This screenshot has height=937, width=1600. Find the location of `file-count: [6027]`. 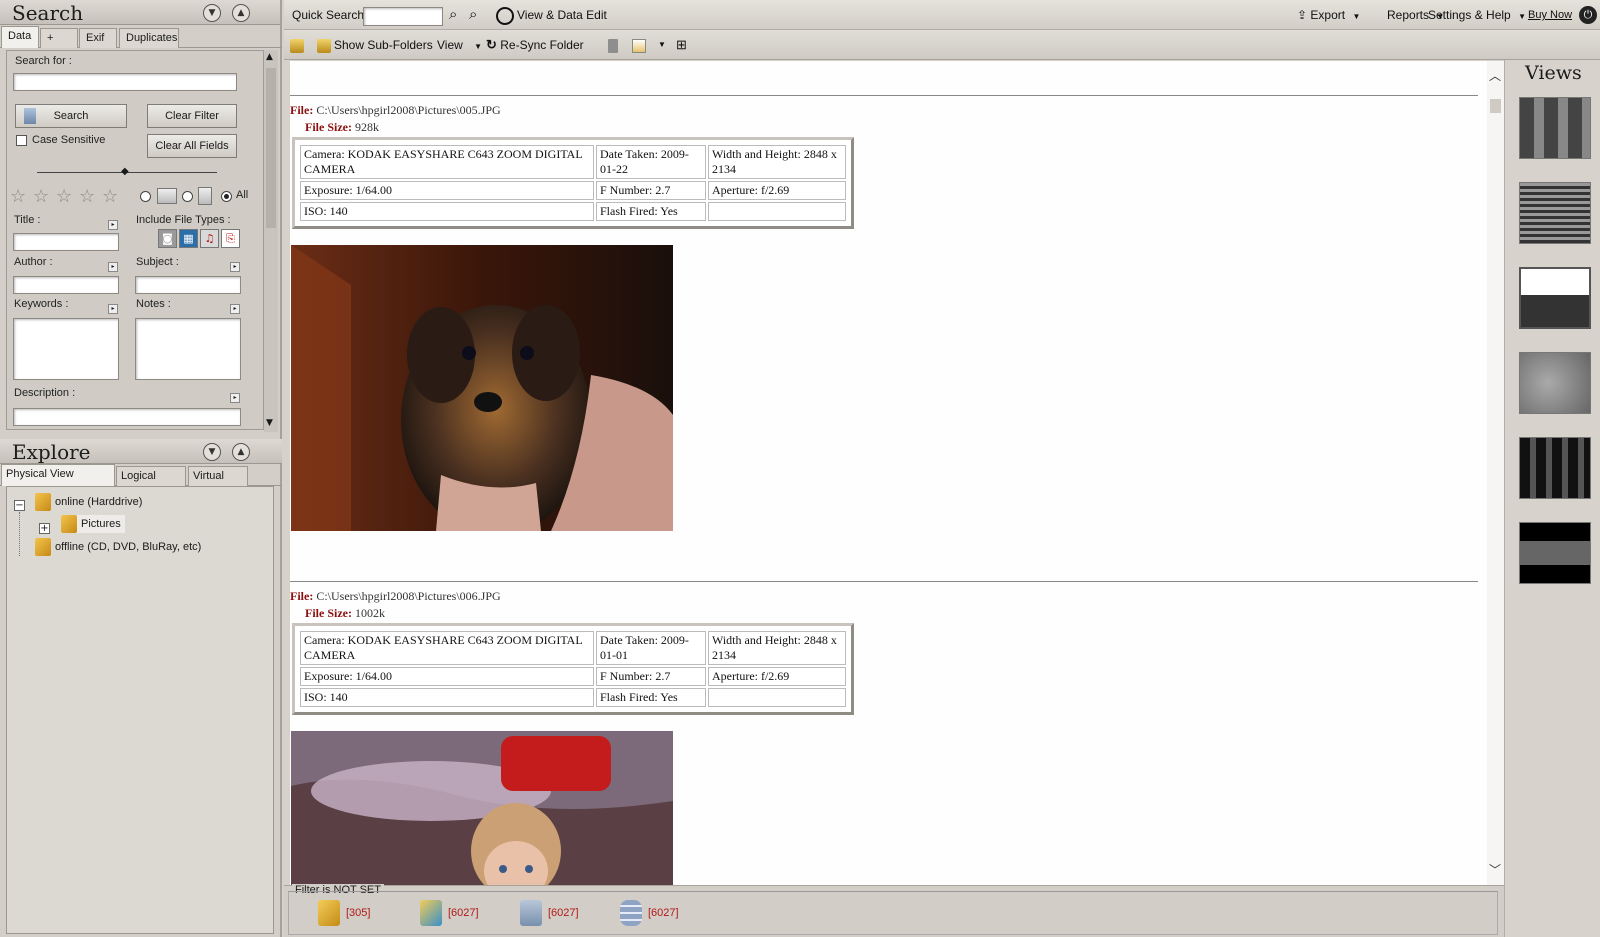

file-count: [6027] is located at coordinates (449, 913).